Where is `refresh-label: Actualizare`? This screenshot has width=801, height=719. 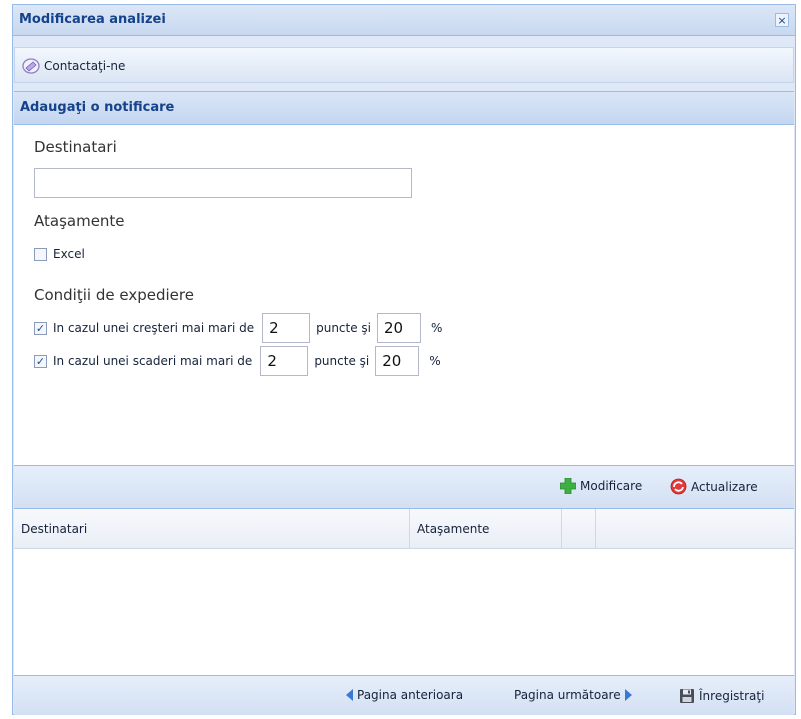 refresh-label: Actualizare is located at coordinates (724, 486).